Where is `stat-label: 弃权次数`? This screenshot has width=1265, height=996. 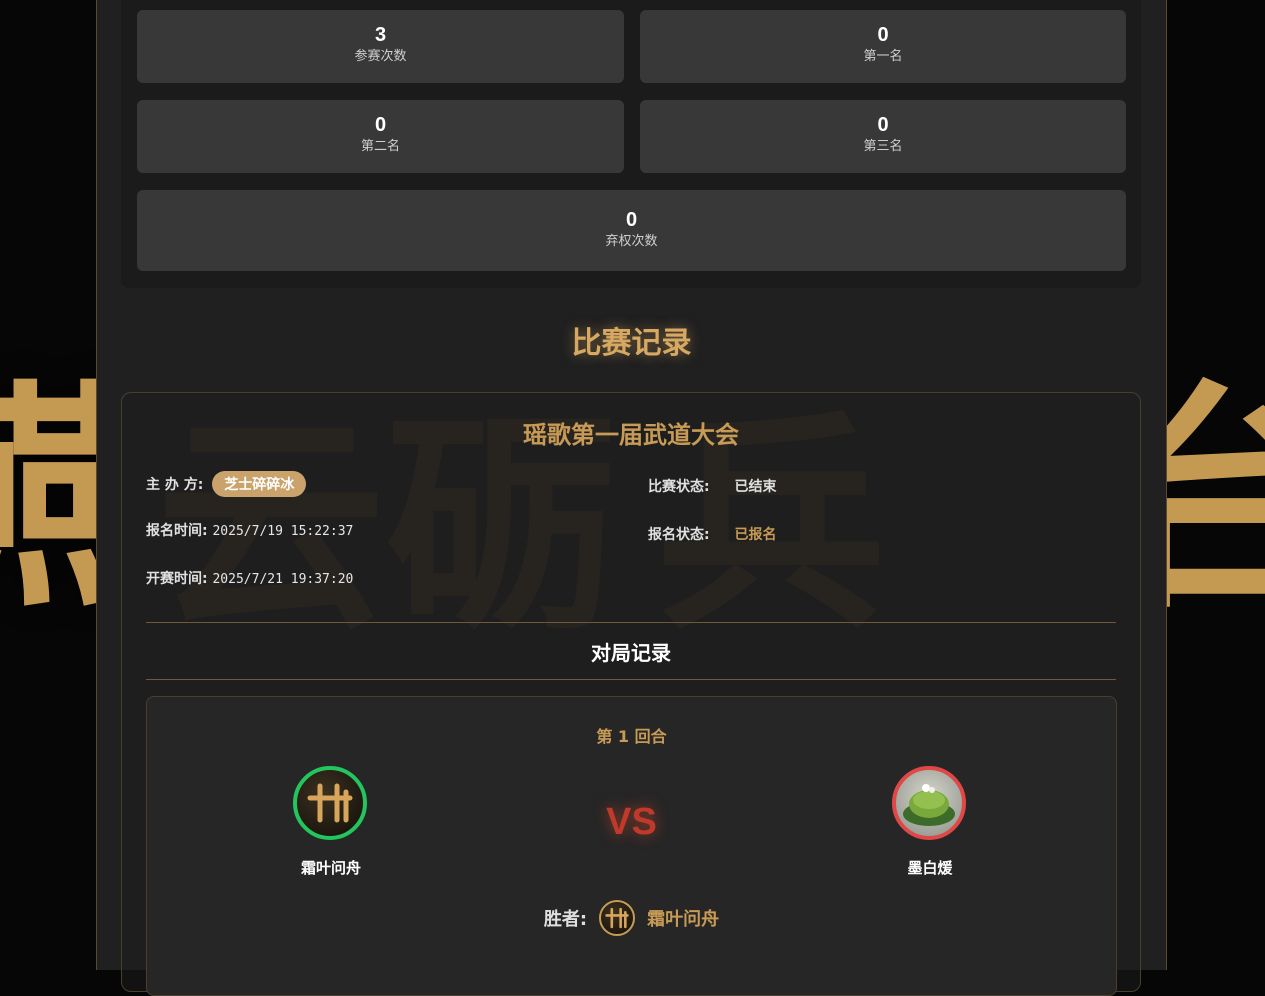 stat-label: 弃权次数 is located at coordinates (631, 241).